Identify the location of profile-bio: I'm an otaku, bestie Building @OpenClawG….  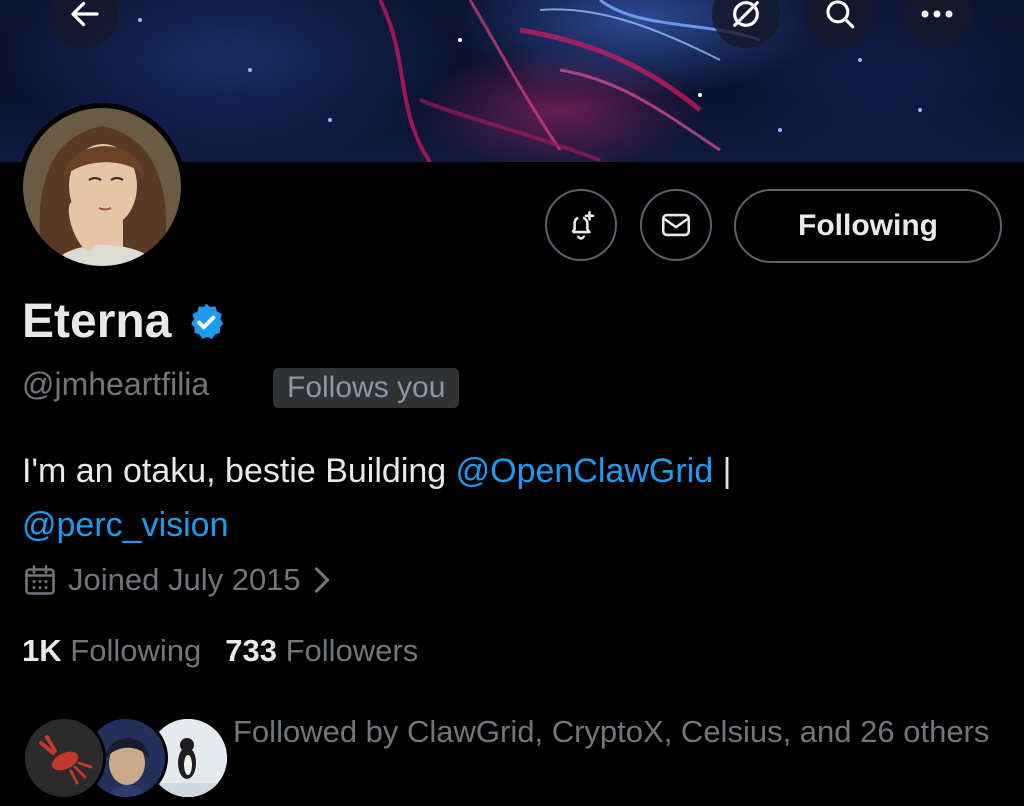
(512, 498).